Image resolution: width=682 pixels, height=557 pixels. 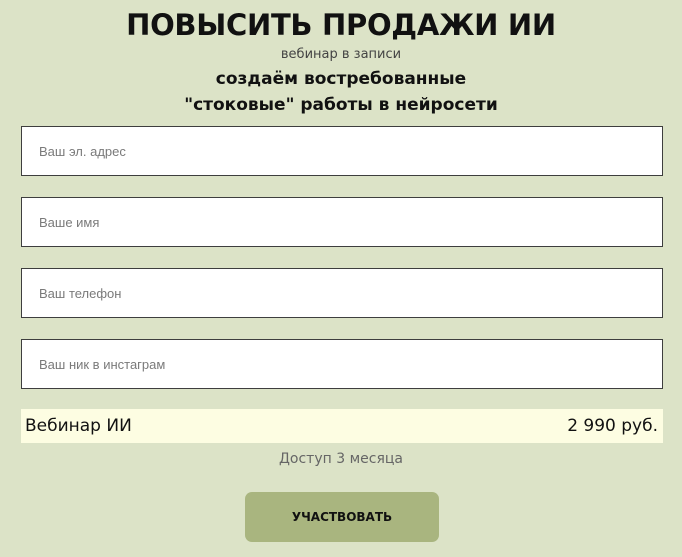 I want to click on product-price: 2 990 руб., so click(x=612, y=426).